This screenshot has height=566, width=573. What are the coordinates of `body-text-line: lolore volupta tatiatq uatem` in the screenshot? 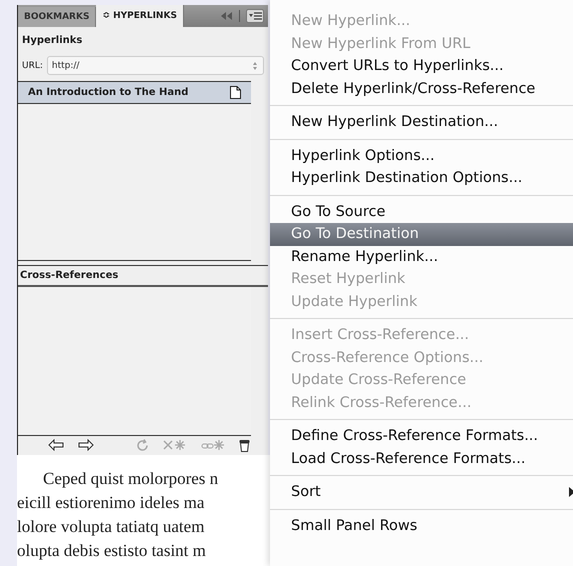 It's located at (111, 527).